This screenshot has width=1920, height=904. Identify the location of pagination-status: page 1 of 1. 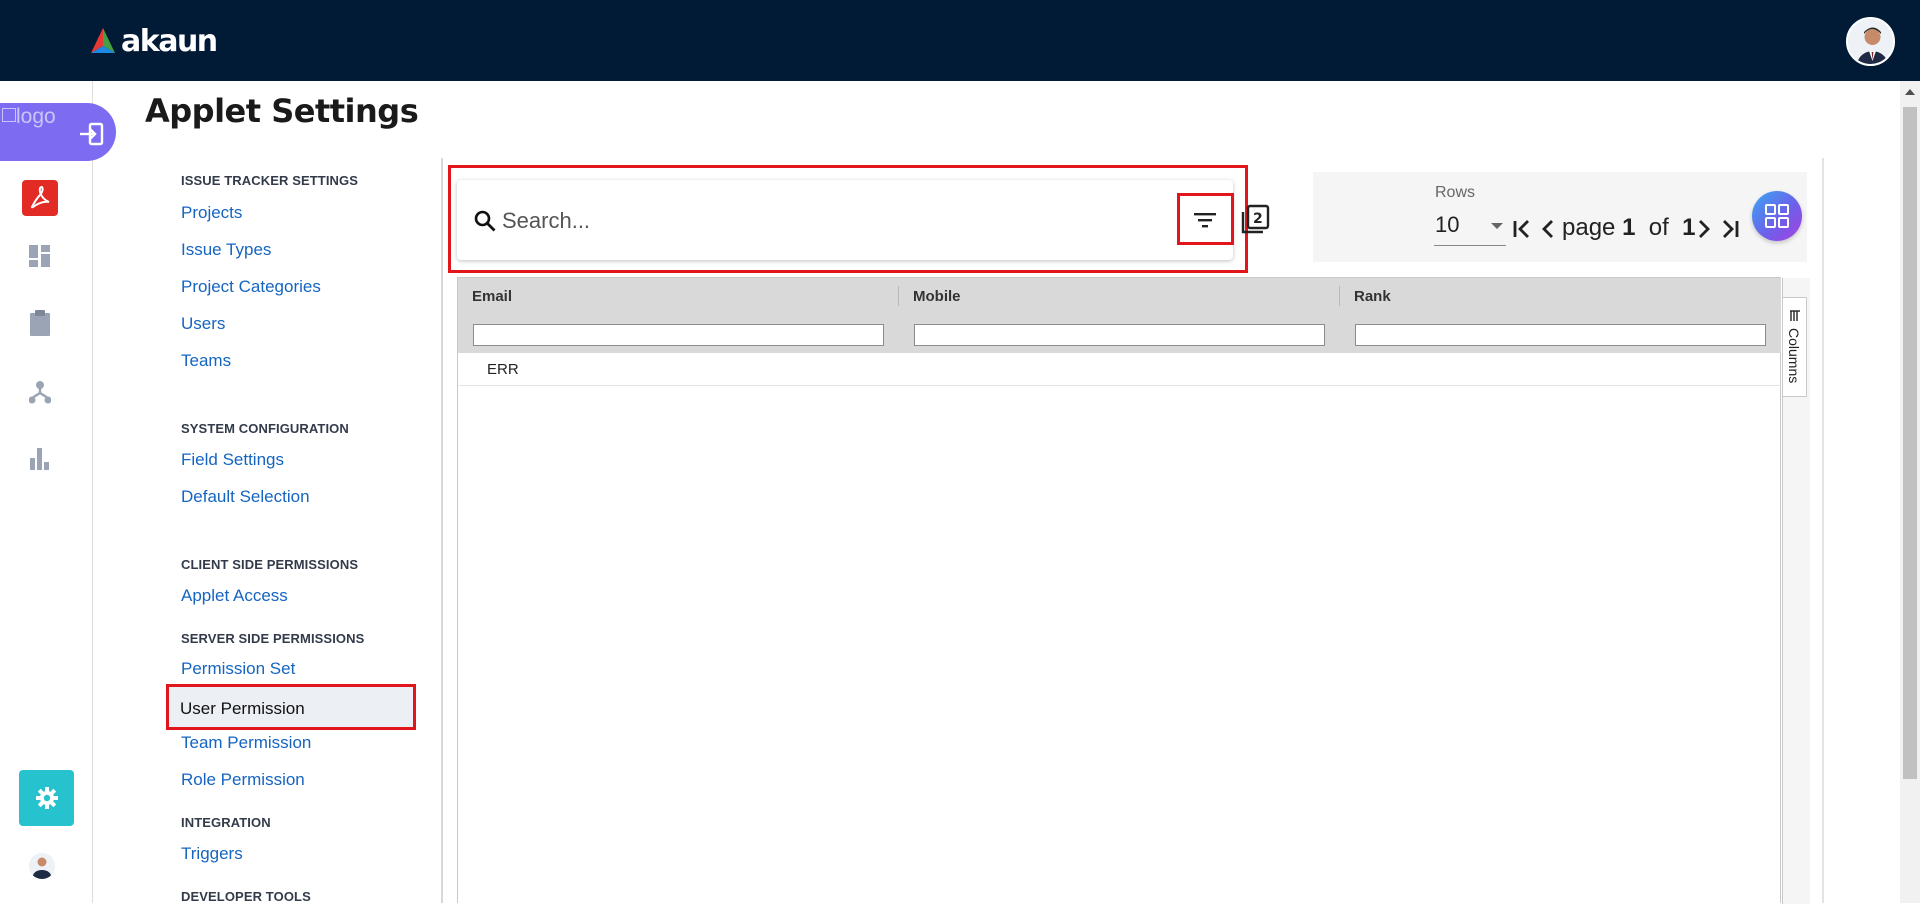
(1628, 228).